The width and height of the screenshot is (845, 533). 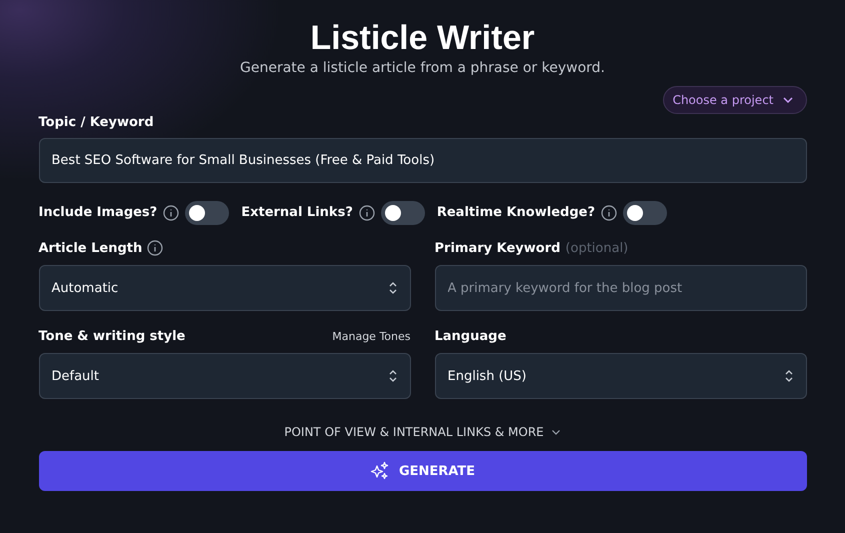 I want to click on field-label: Primary Keyword, so click(x=497, y=248).